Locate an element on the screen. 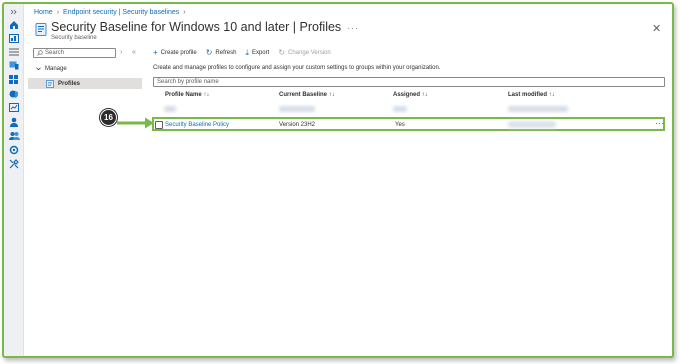 The height and width of the screenshot is (364, 680). endpoint-security-icon is located at coordinates (14, 93).